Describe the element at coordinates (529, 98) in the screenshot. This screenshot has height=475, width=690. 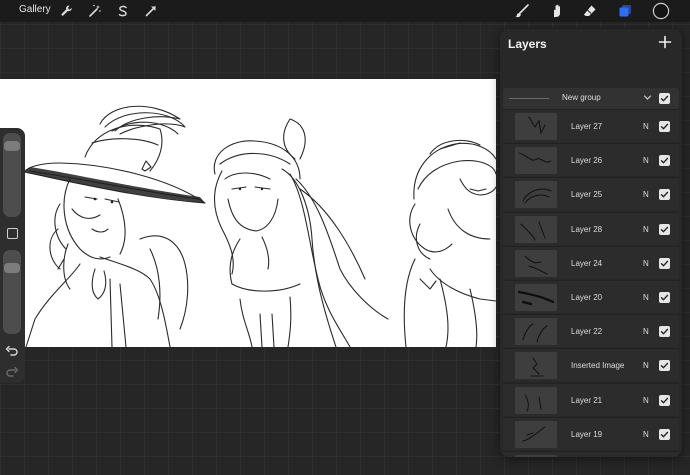
I see `group-thumbnail-line` at that location.